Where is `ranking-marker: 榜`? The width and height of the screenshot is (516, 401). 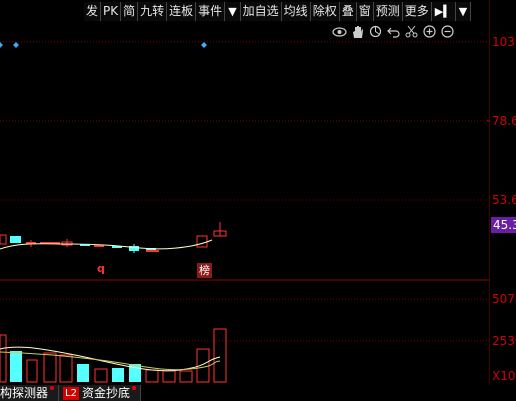
ranking-marker: 榜 is located at coordinates (204, 270).